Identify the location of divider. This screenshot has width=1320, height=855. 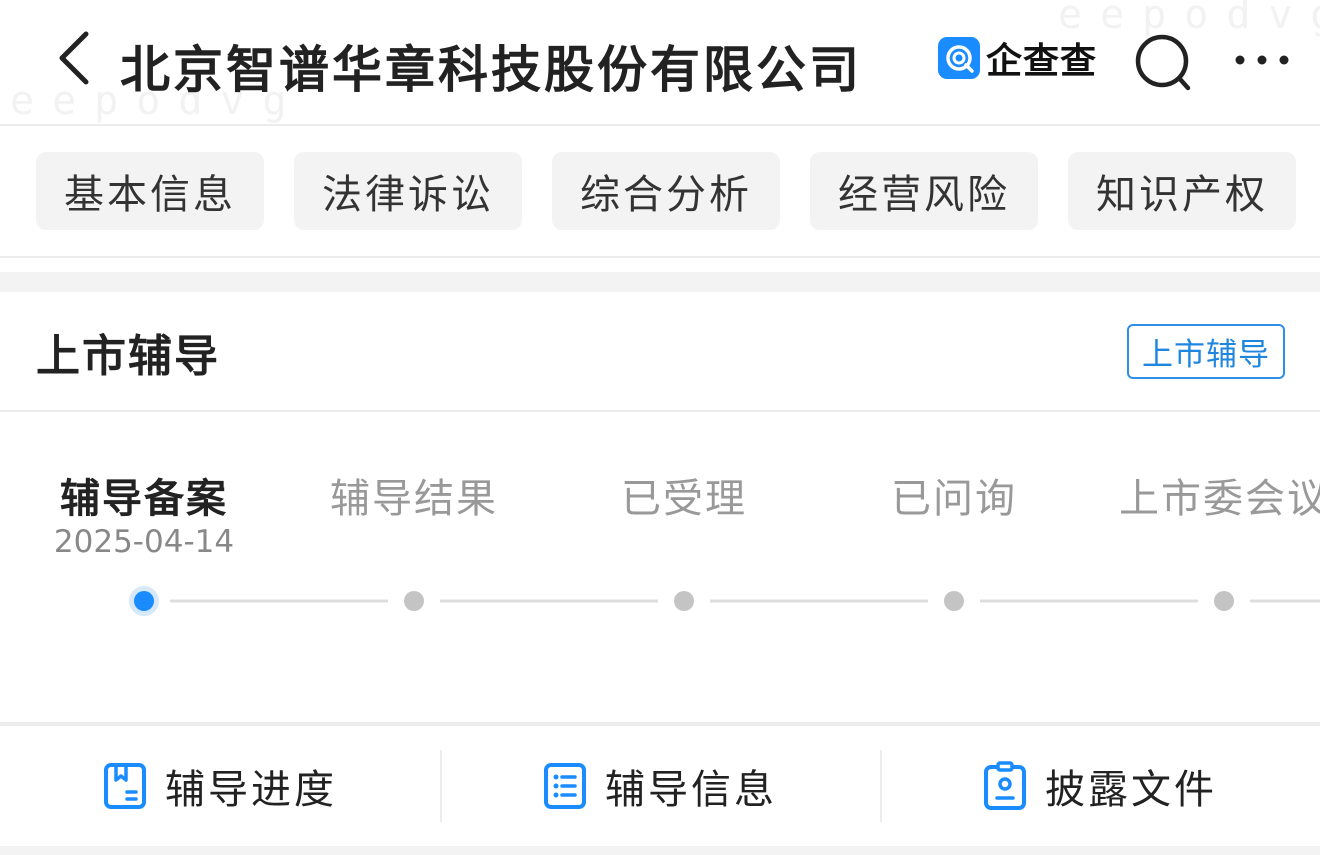
(660, 411).